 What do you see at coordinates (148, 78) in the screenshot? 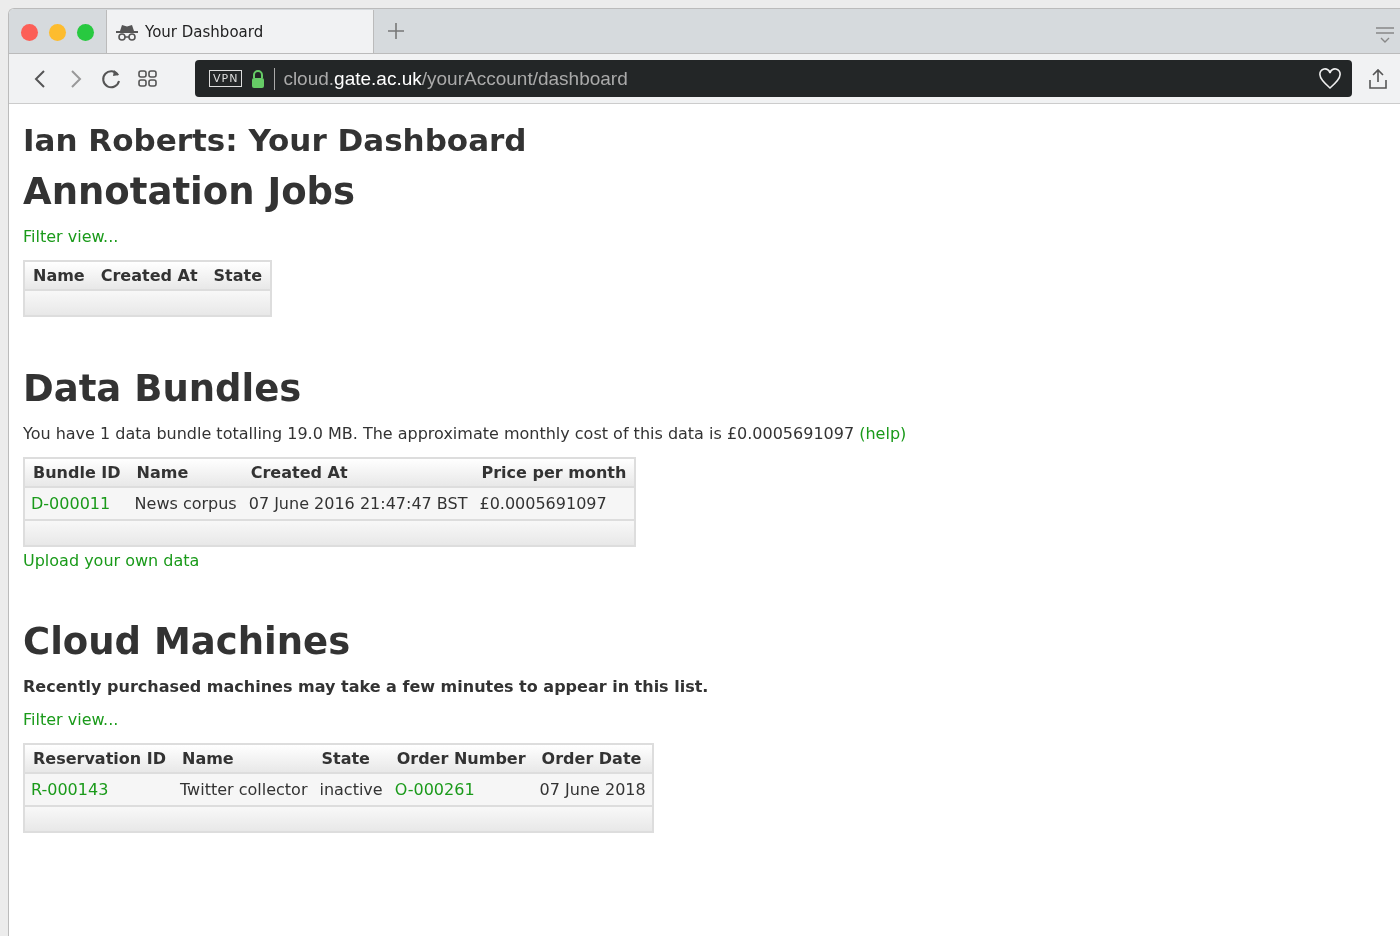
I see `grid-icon` at bounding box center [148, 78].